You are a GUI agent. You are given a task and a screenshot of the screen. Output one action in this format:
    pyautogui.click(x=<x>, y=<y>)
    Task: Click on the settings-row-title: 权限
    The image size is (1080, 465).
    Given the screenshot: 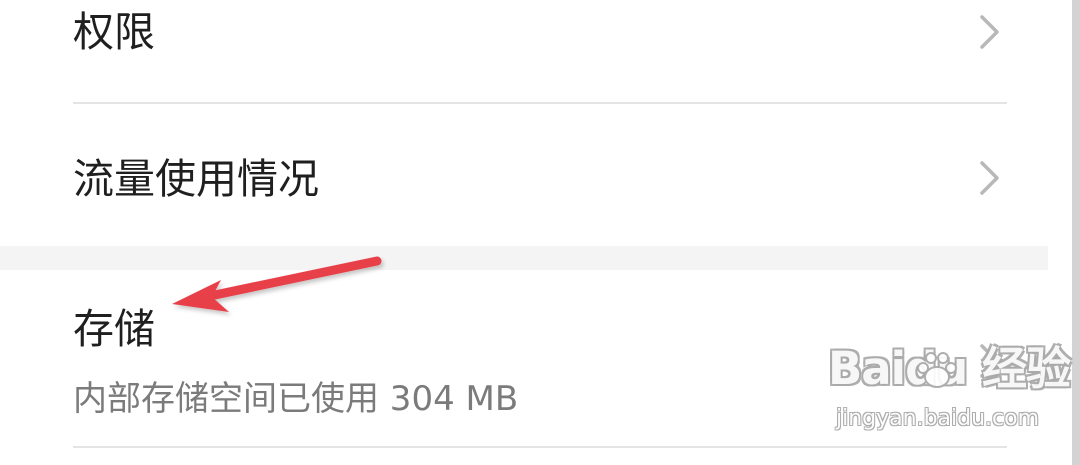 What is the action you would take?
    pyautogui.click(x=114, y=32)
    